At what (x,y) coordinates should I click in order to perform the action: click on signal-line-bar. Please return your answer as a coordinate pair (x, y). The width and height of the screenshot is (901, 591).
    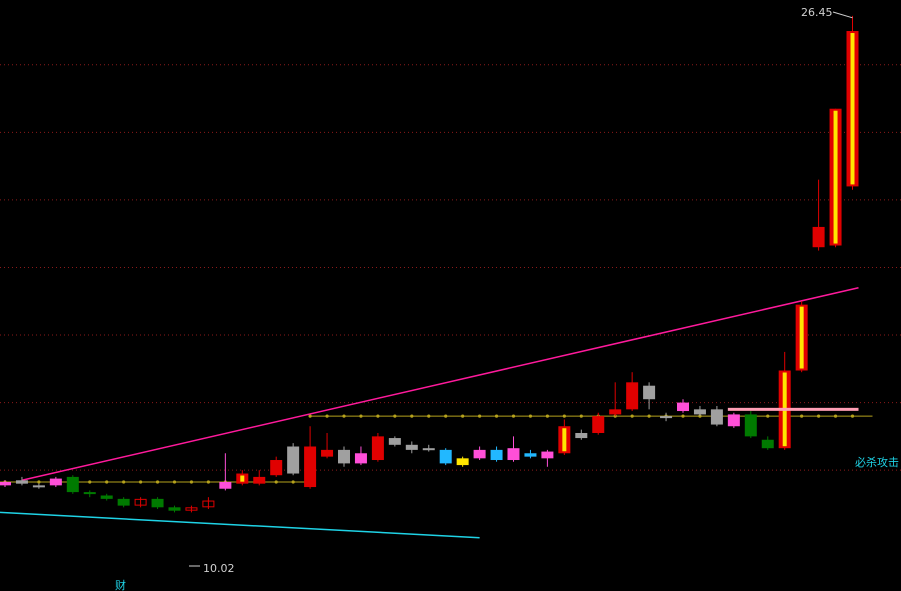
    Looking at the image, I should click on (793, 409).